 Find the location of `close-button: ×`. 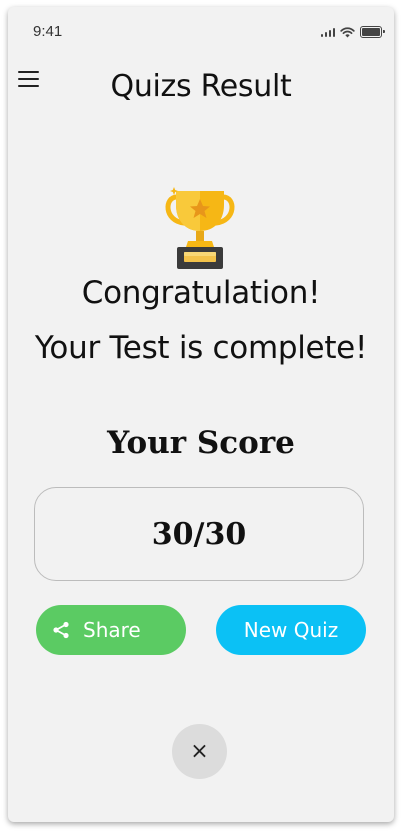

close-button: × is located at coordinates (199, 751).